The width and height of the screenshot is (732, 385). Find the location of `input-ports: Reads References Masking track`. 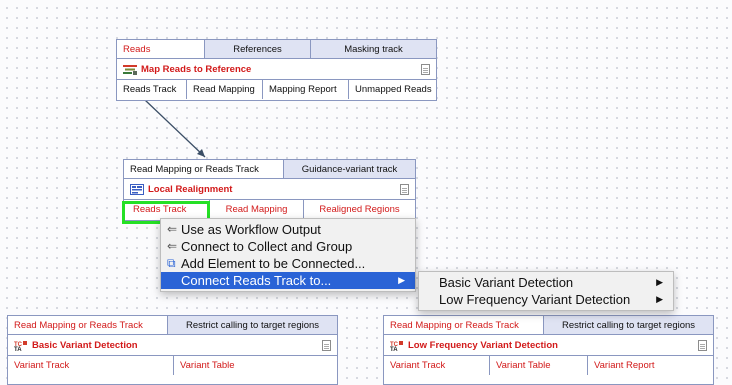

input-ports: Reads References Masking track is located at coordinates (276, 49).